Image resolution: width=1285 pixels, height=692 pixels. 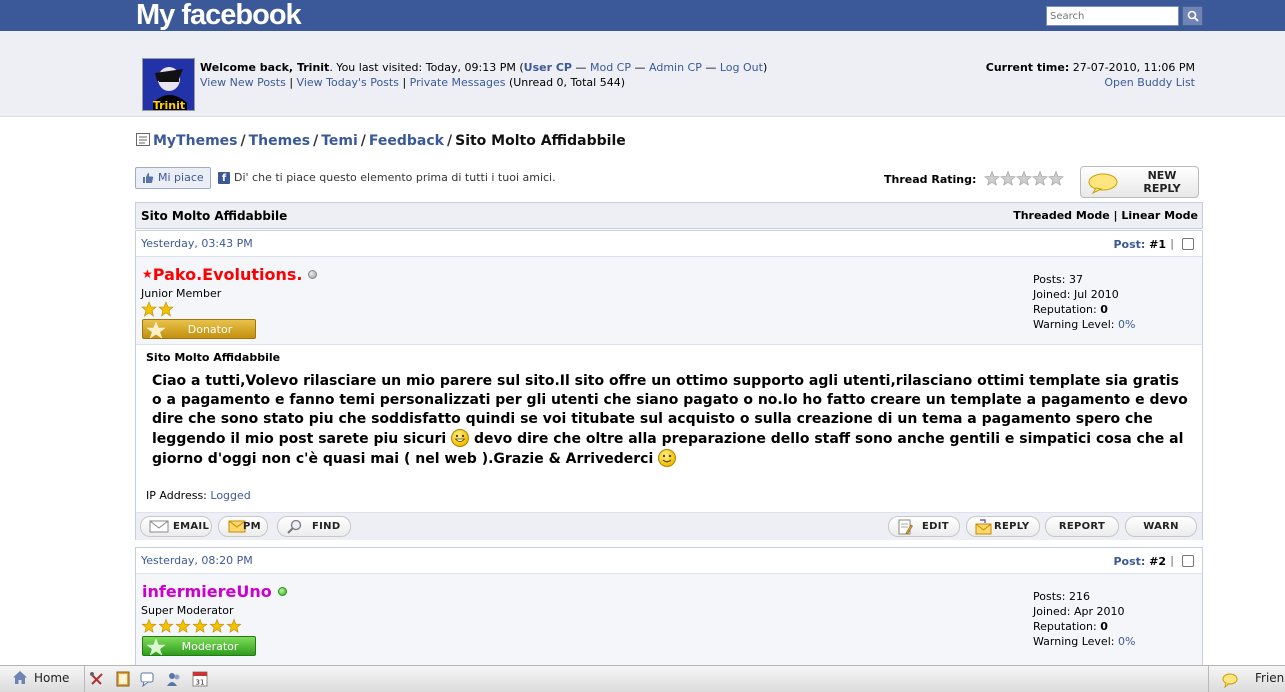 What do you see at coordinates (176, 495) in the screenshot?
I see `ip-label: IP Address:` at bounding box center [176, 495].